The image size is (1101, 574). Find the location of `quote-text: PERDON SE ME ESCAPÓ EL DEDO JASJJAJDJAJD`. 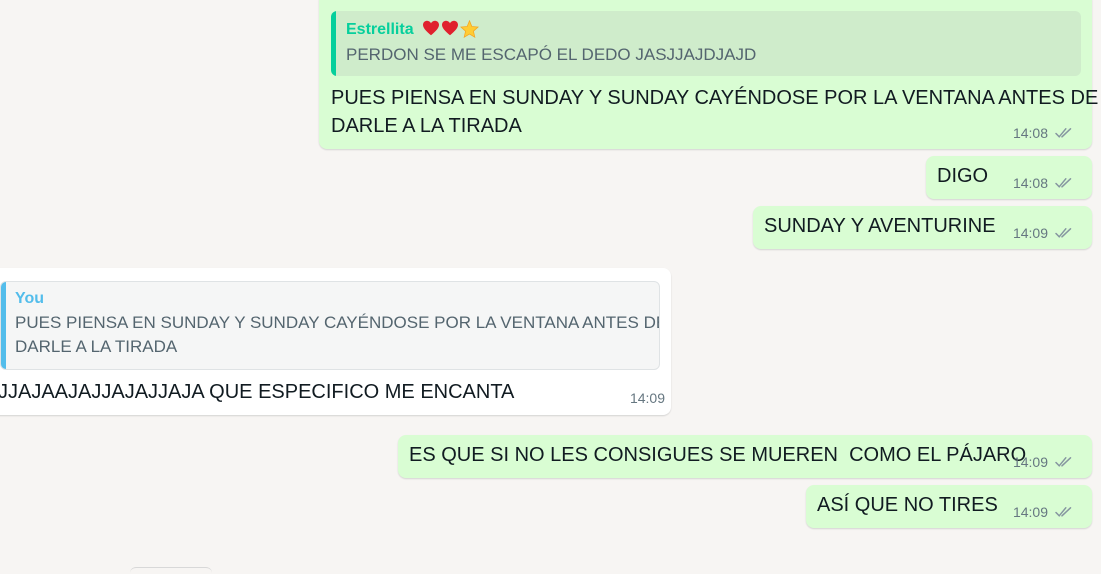

quote-text: PERDON SE ME ESCAPÓ EL DEDO JASJJAJDJAJD is located at coordinates (551, 54).